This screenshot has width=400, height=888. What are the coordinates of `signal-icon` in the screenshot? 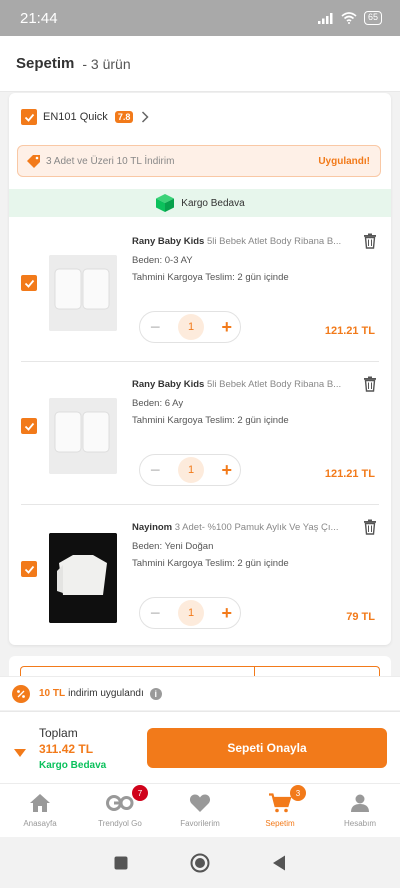 It's located at (325, 18).